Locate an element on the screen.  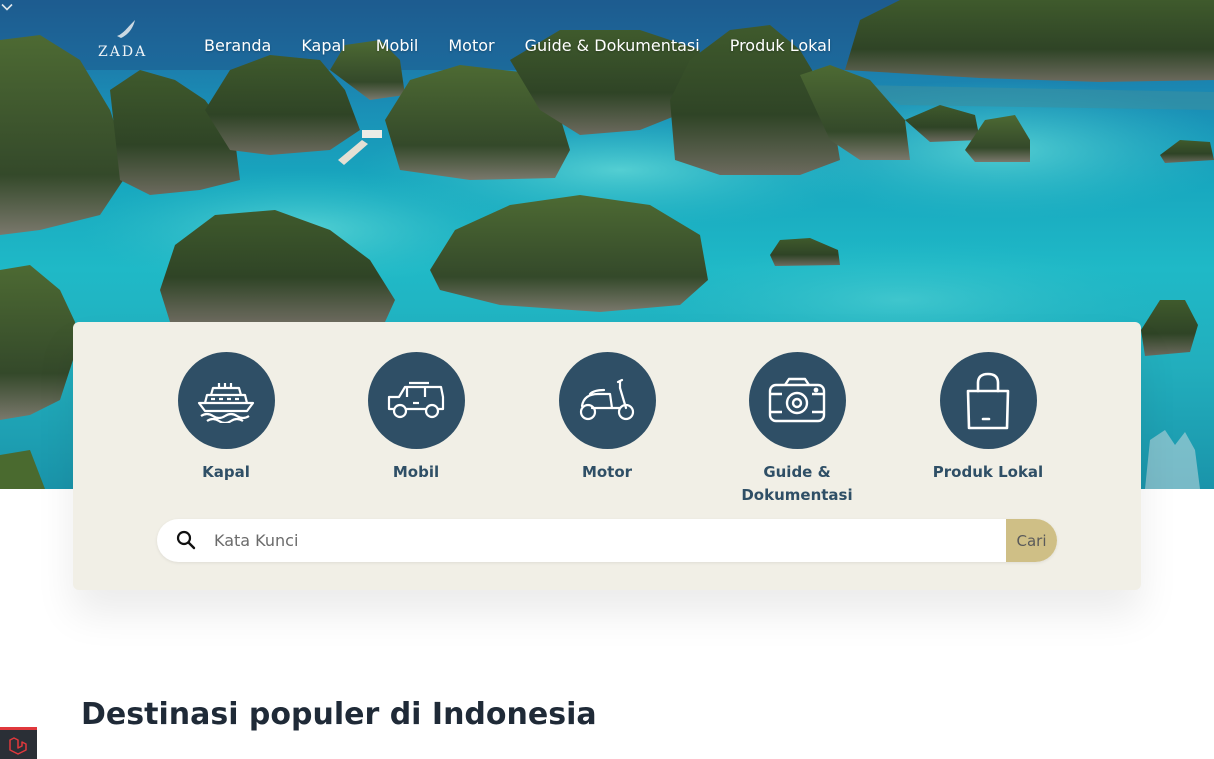
ship-icon is located at coordinates (226, 402).